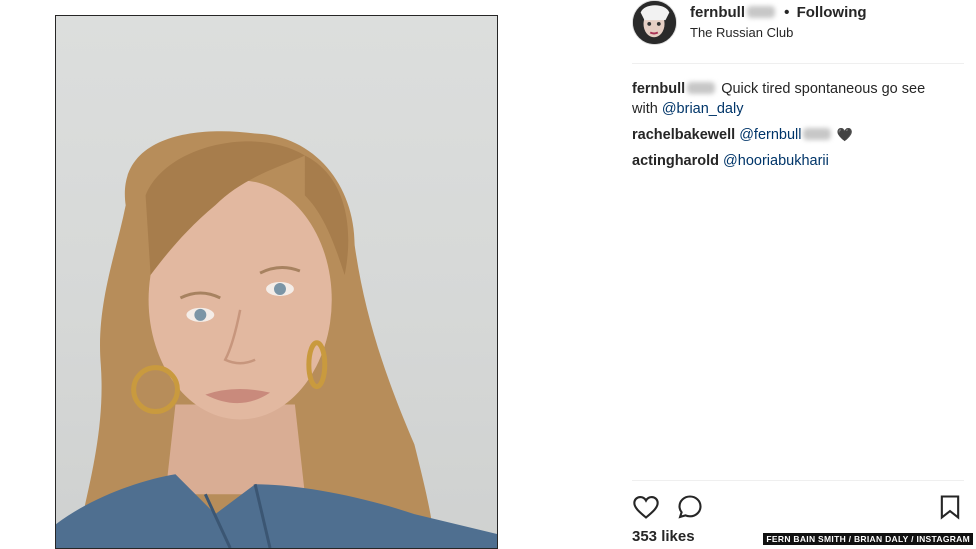 This screenshot has width=976, height=549. What do you see at coordinates (832, 12) in the screenshot?
I see `following-button: Following` at bounding box center [832, 12].